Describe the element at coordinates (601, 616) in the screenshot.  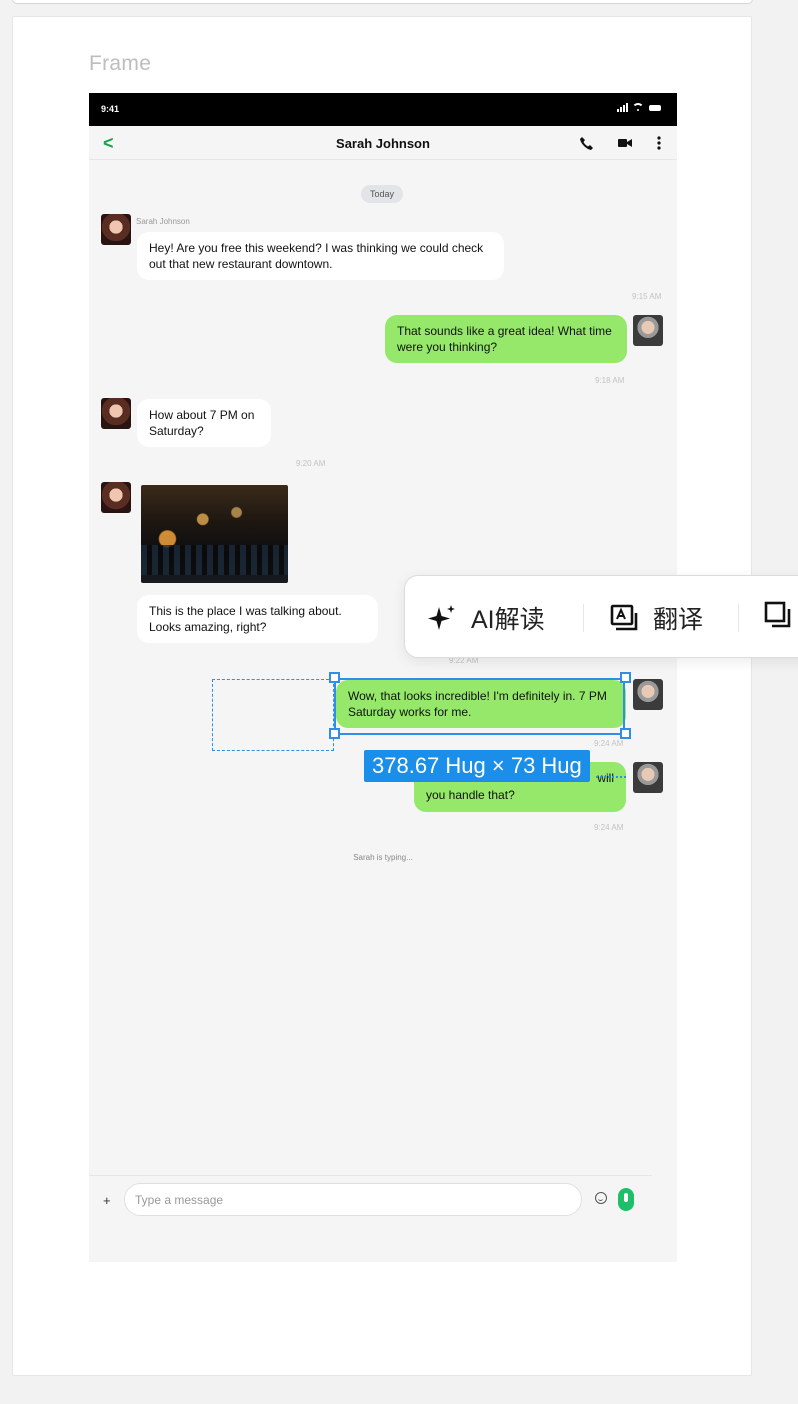
I see `floating-toolbar: AI解读 翻译` at that location.